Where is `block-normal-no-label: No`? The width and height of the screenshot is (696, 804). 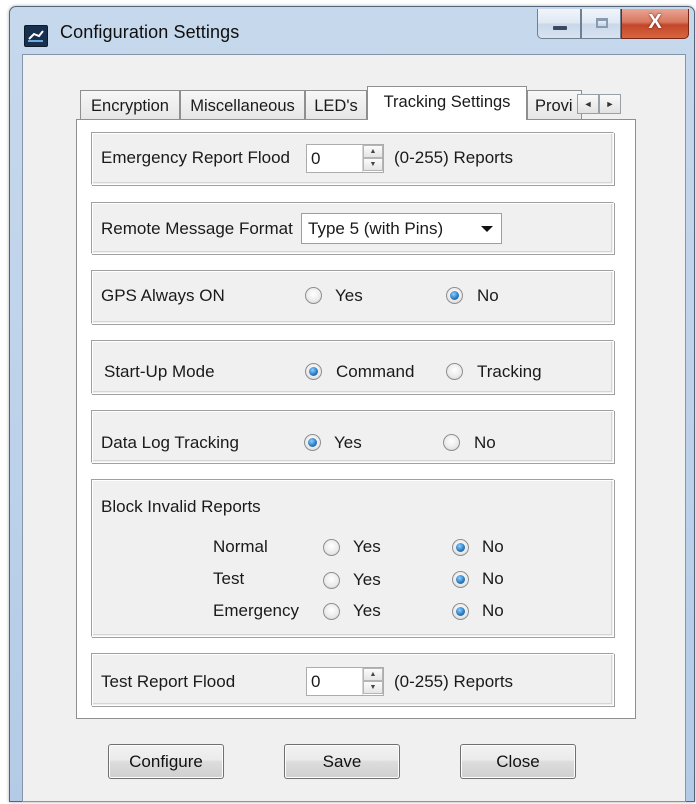 block-normal-no-label: No is located at coordinates (493, 547).